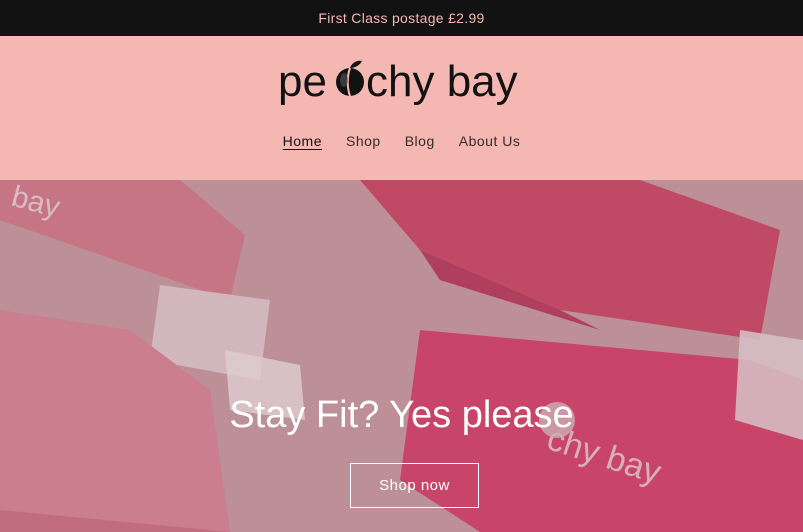 The image size is (803, 532). Describe the element at coordinates (302, 141) in the screenshot. I see `nav-home: Home` at that location.